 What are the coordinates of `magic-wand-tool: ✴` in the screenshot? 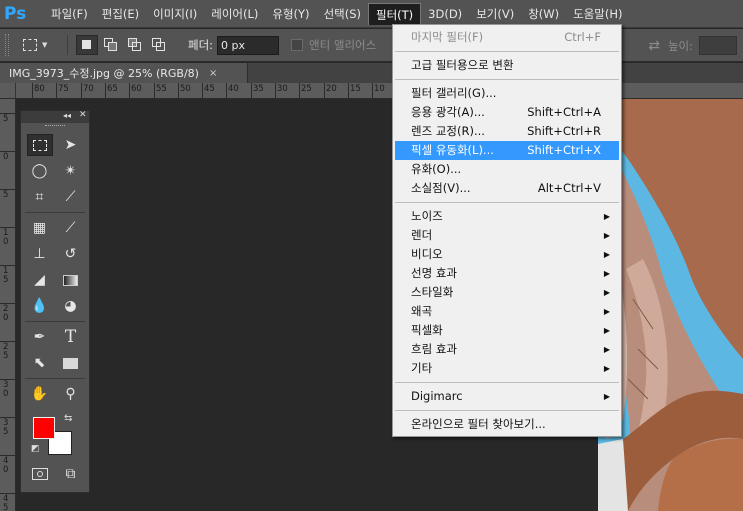 It's located at (71, 171).